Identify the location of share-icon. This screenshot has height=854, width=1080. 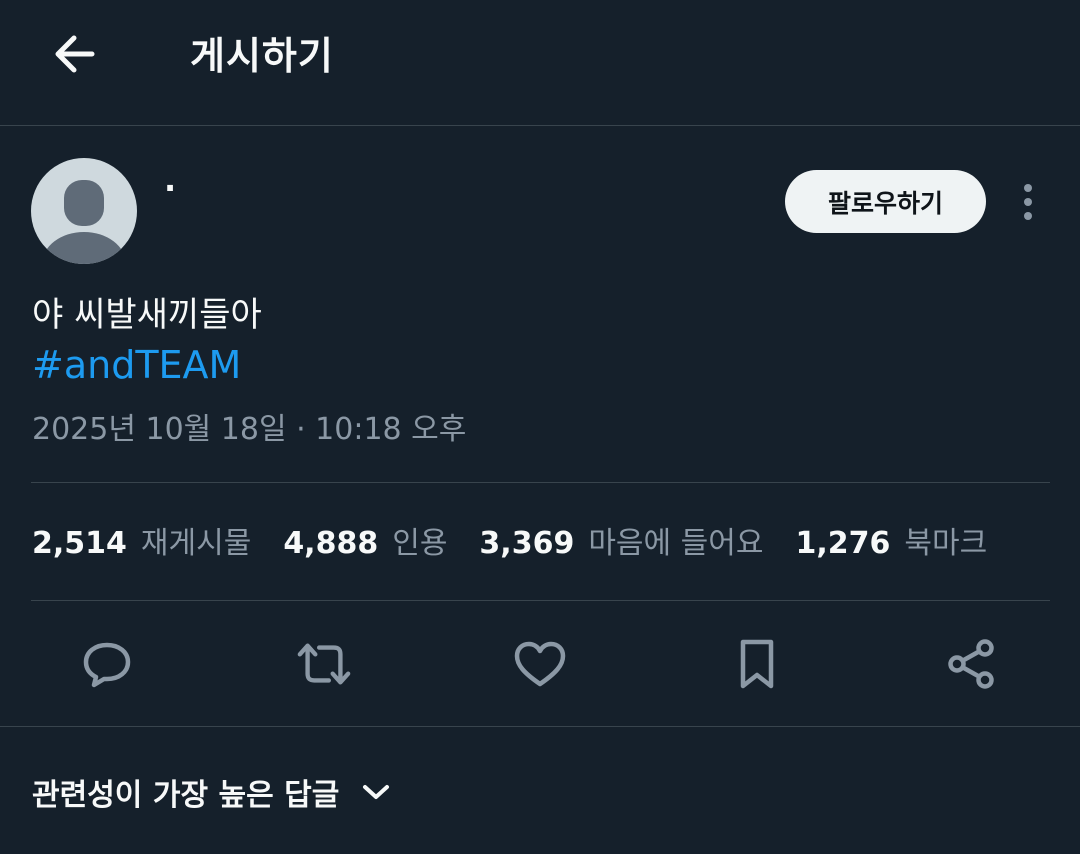
(971, 664).